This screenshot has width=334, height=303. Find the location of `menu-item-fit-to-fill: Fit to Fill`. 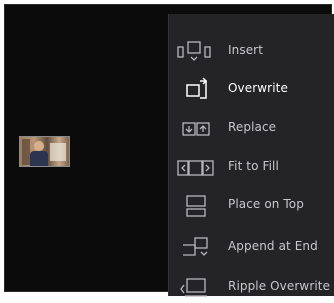

menu-item-fit-to-fill: Fit to Fill is located at coordinates (251, 168).